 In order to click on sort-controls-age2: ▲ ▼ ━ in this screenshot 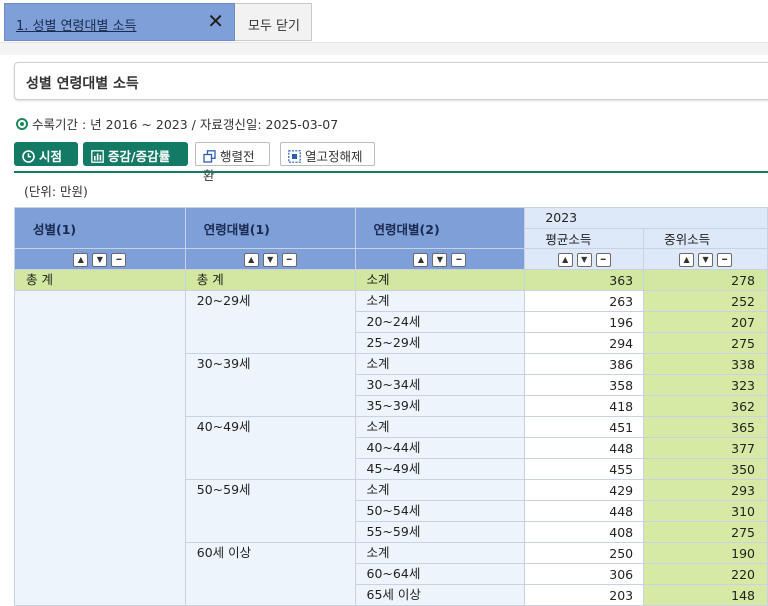, I will do `click(440, 259)`.